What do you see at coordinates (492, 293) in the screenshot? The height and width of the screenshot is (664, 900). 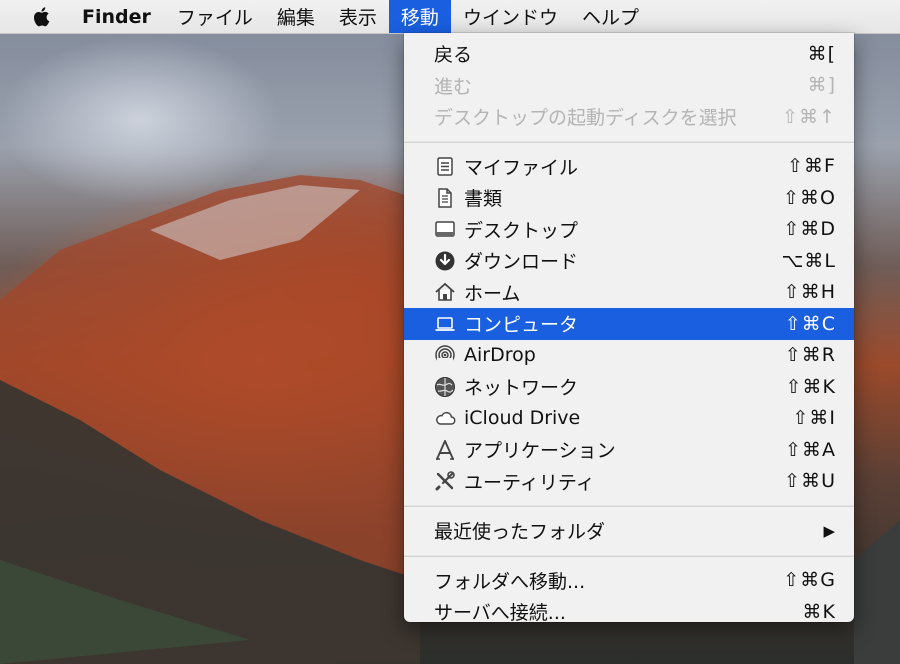 I see `menu-item-label: ホーム` at bounding box center [492, 293].